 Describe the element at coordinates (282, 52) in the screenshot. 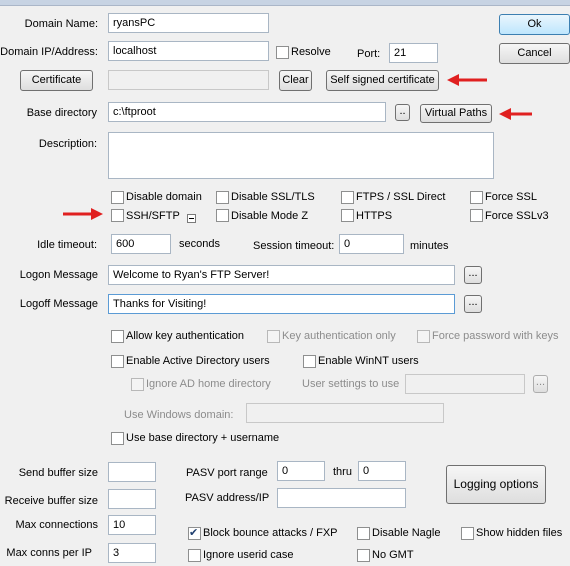

I see `resolve-checkbox` at that location.